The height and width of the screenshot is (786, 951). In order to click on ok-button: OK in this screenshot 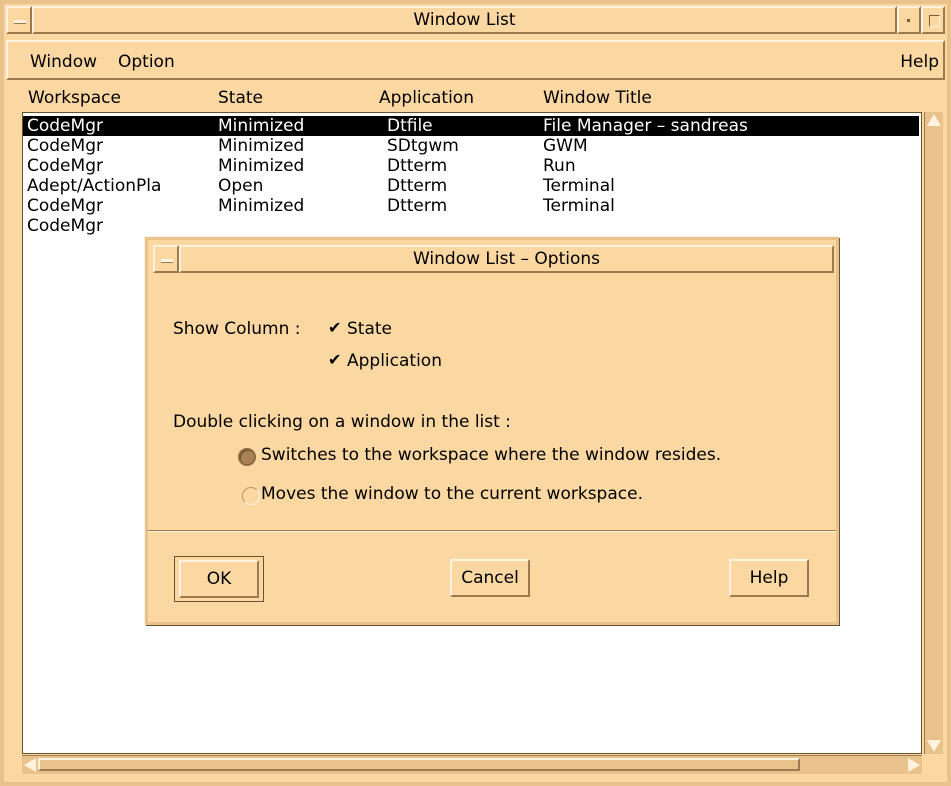, I will do `click(219, 579)`.